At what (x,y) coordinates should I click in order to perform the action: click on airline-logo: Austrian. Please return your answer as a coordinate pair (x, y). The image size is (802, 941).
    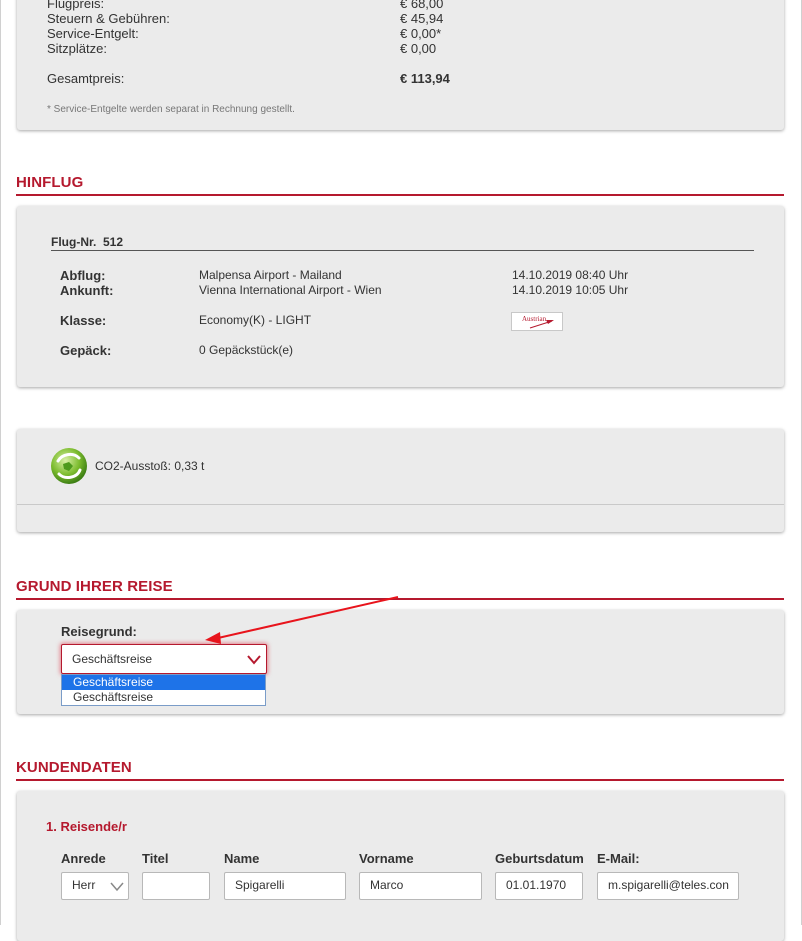
    Looking at the image, I should click on (537, 321).